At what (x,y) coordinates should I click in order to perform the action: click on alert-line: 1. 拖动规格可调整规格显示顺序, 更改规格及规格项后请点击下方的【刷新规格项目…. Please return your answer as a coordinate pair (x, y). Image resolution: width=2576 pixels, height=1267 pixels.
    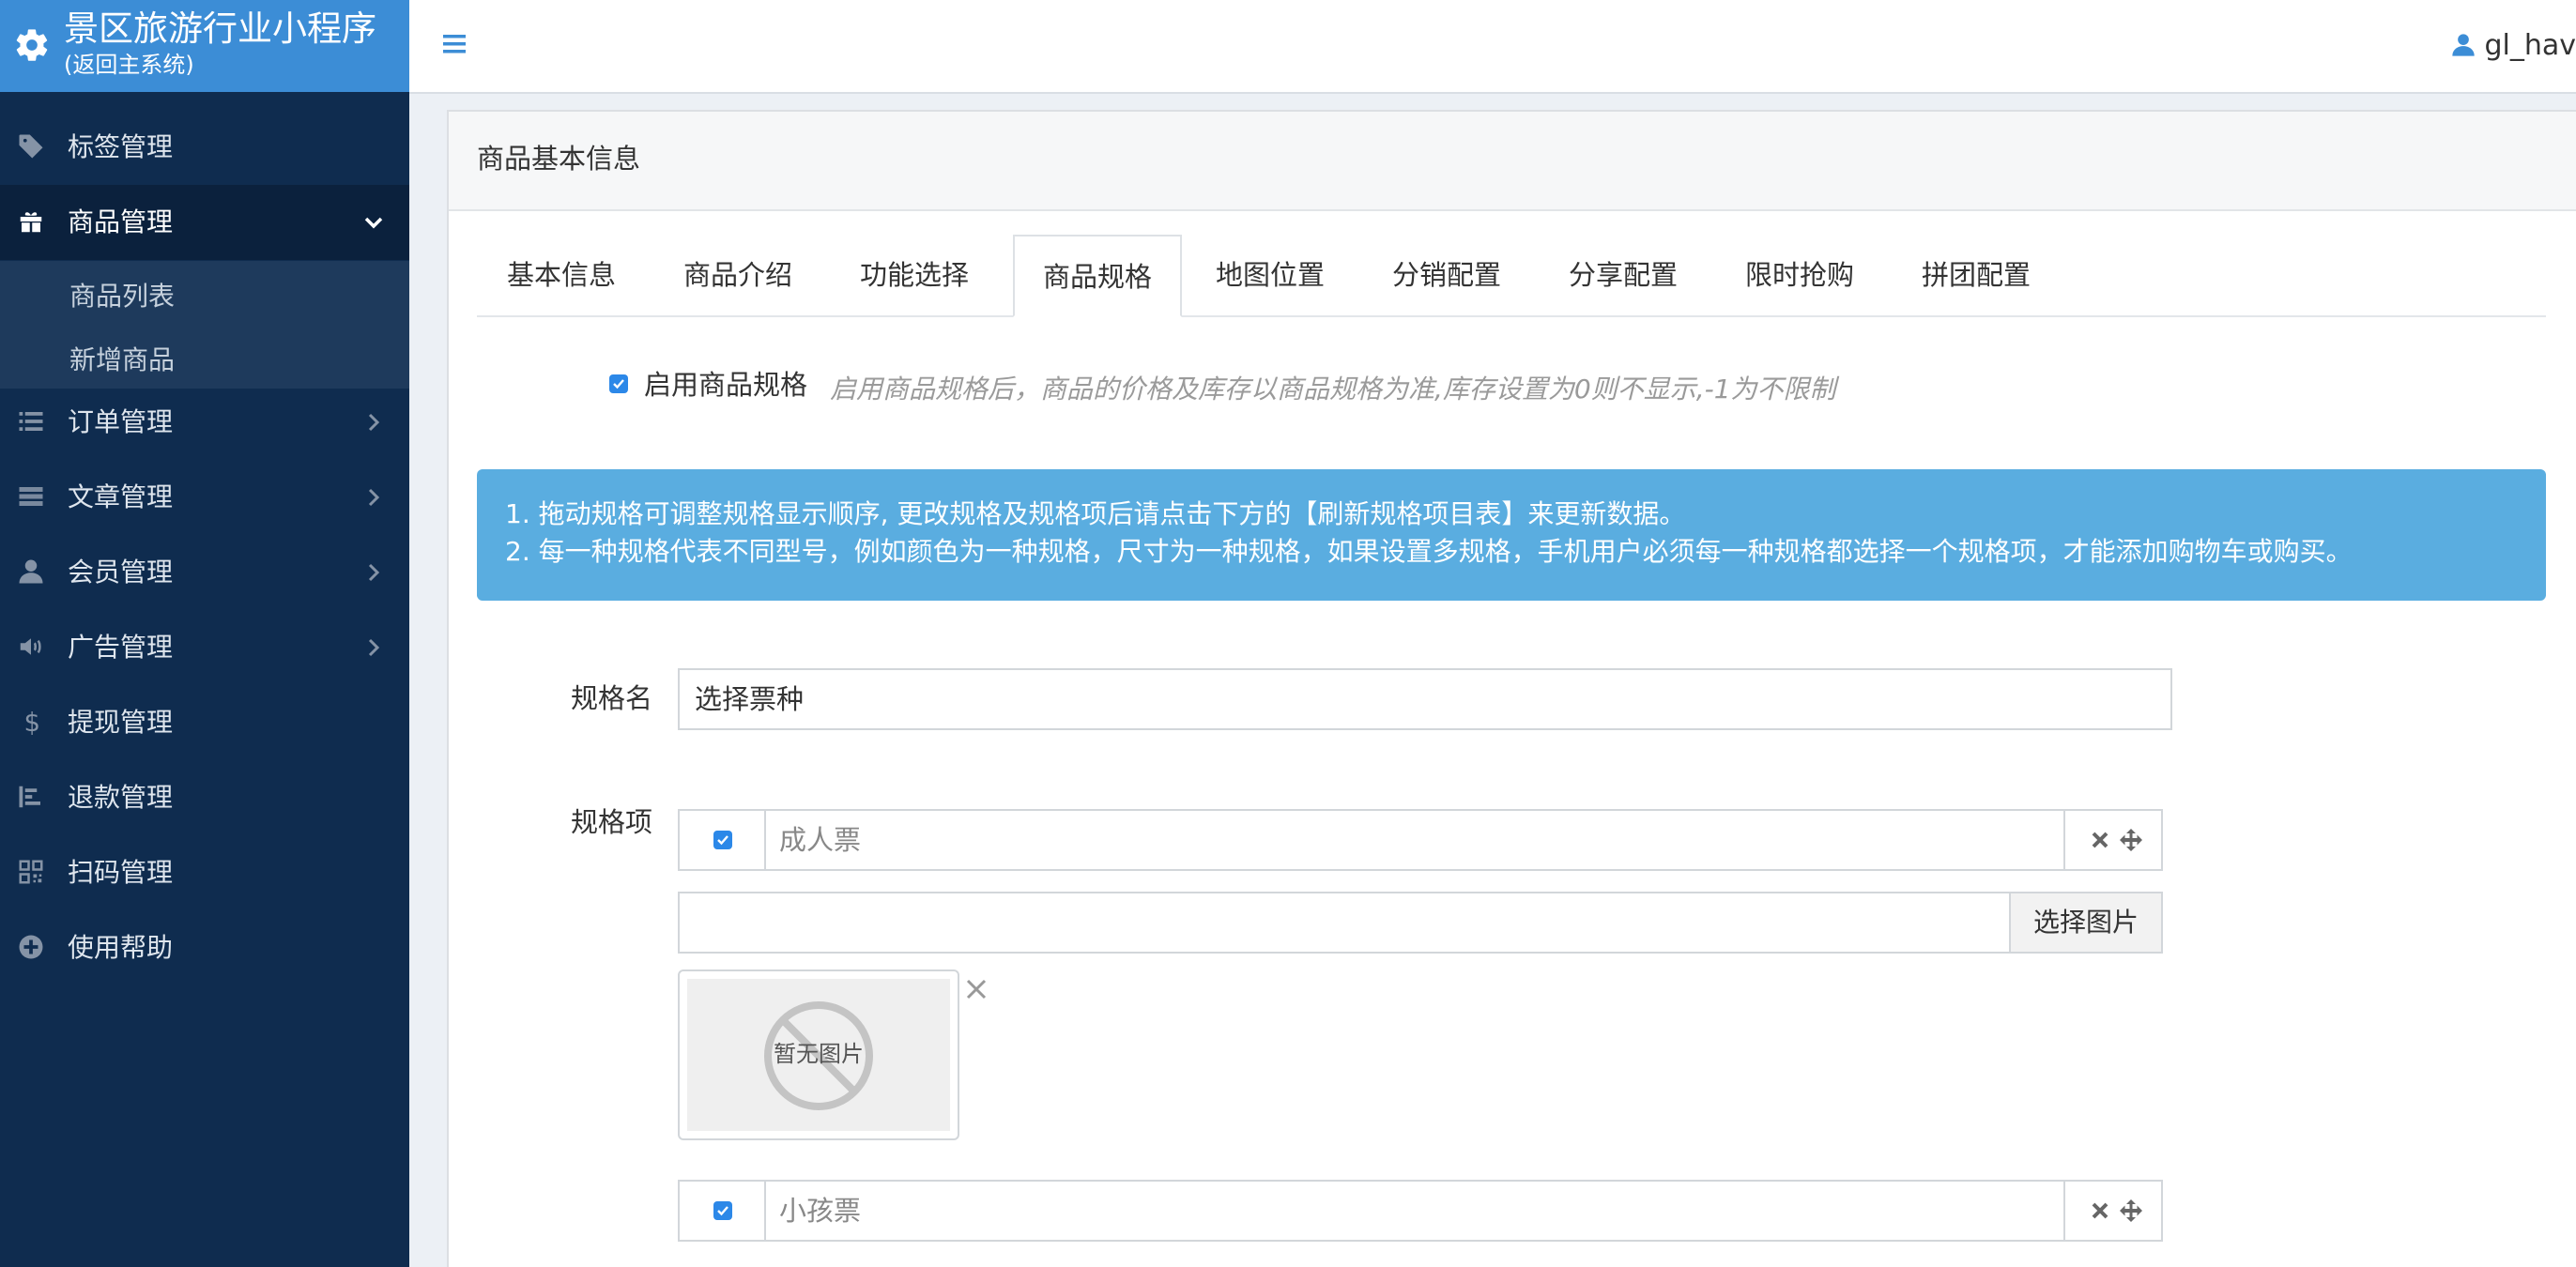
    Looking at the image, I should click on (1095, 513).